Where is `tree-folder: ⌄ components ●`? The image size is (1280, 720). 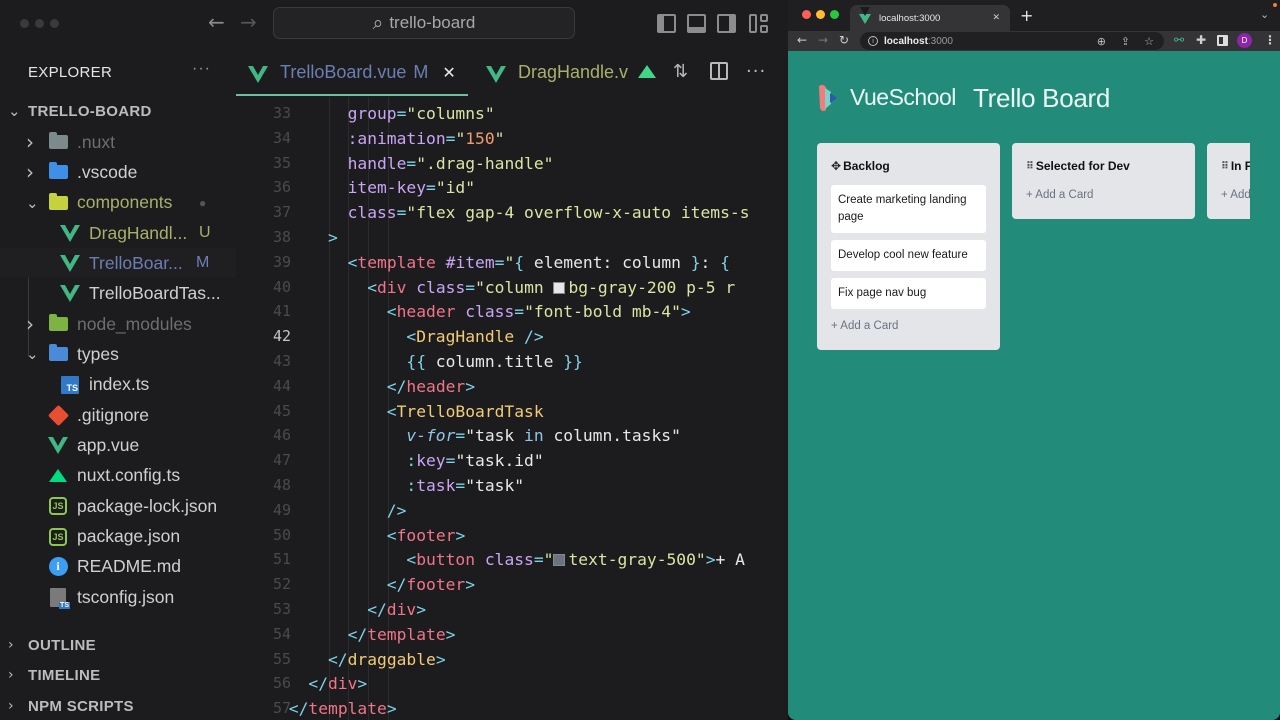
tree-folder: ⌄ components ● is located at coordinates (118, 203).